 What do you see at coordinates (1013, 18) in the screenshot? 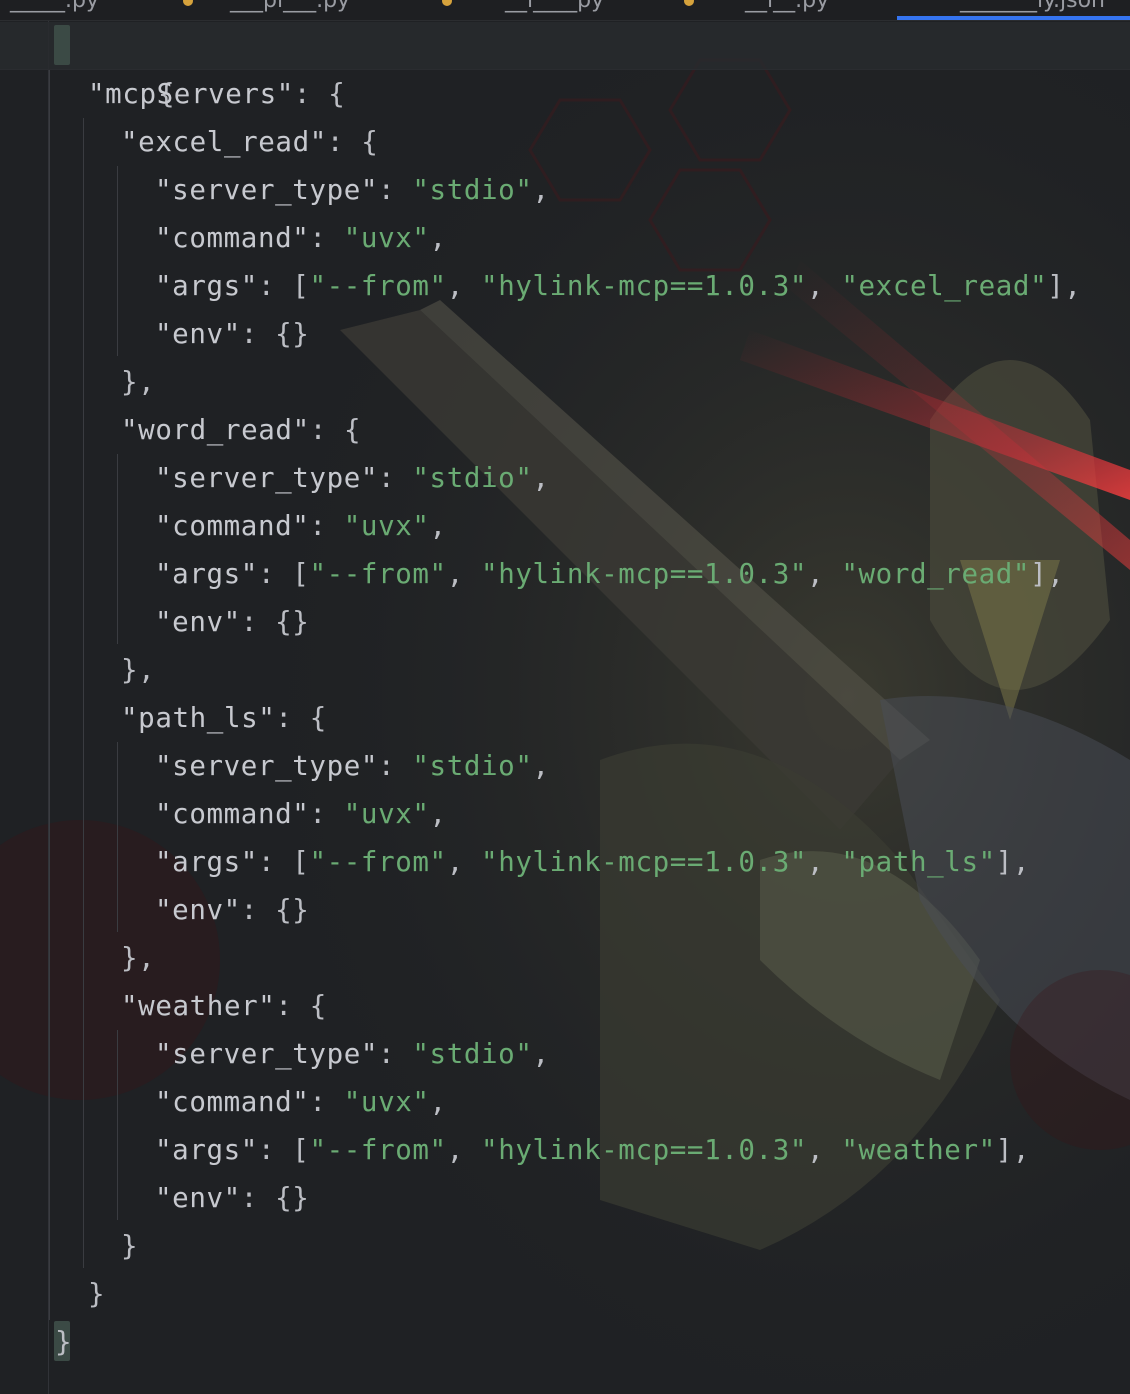
I see `active-tab-indicator` at bounding box center [1013, 18].